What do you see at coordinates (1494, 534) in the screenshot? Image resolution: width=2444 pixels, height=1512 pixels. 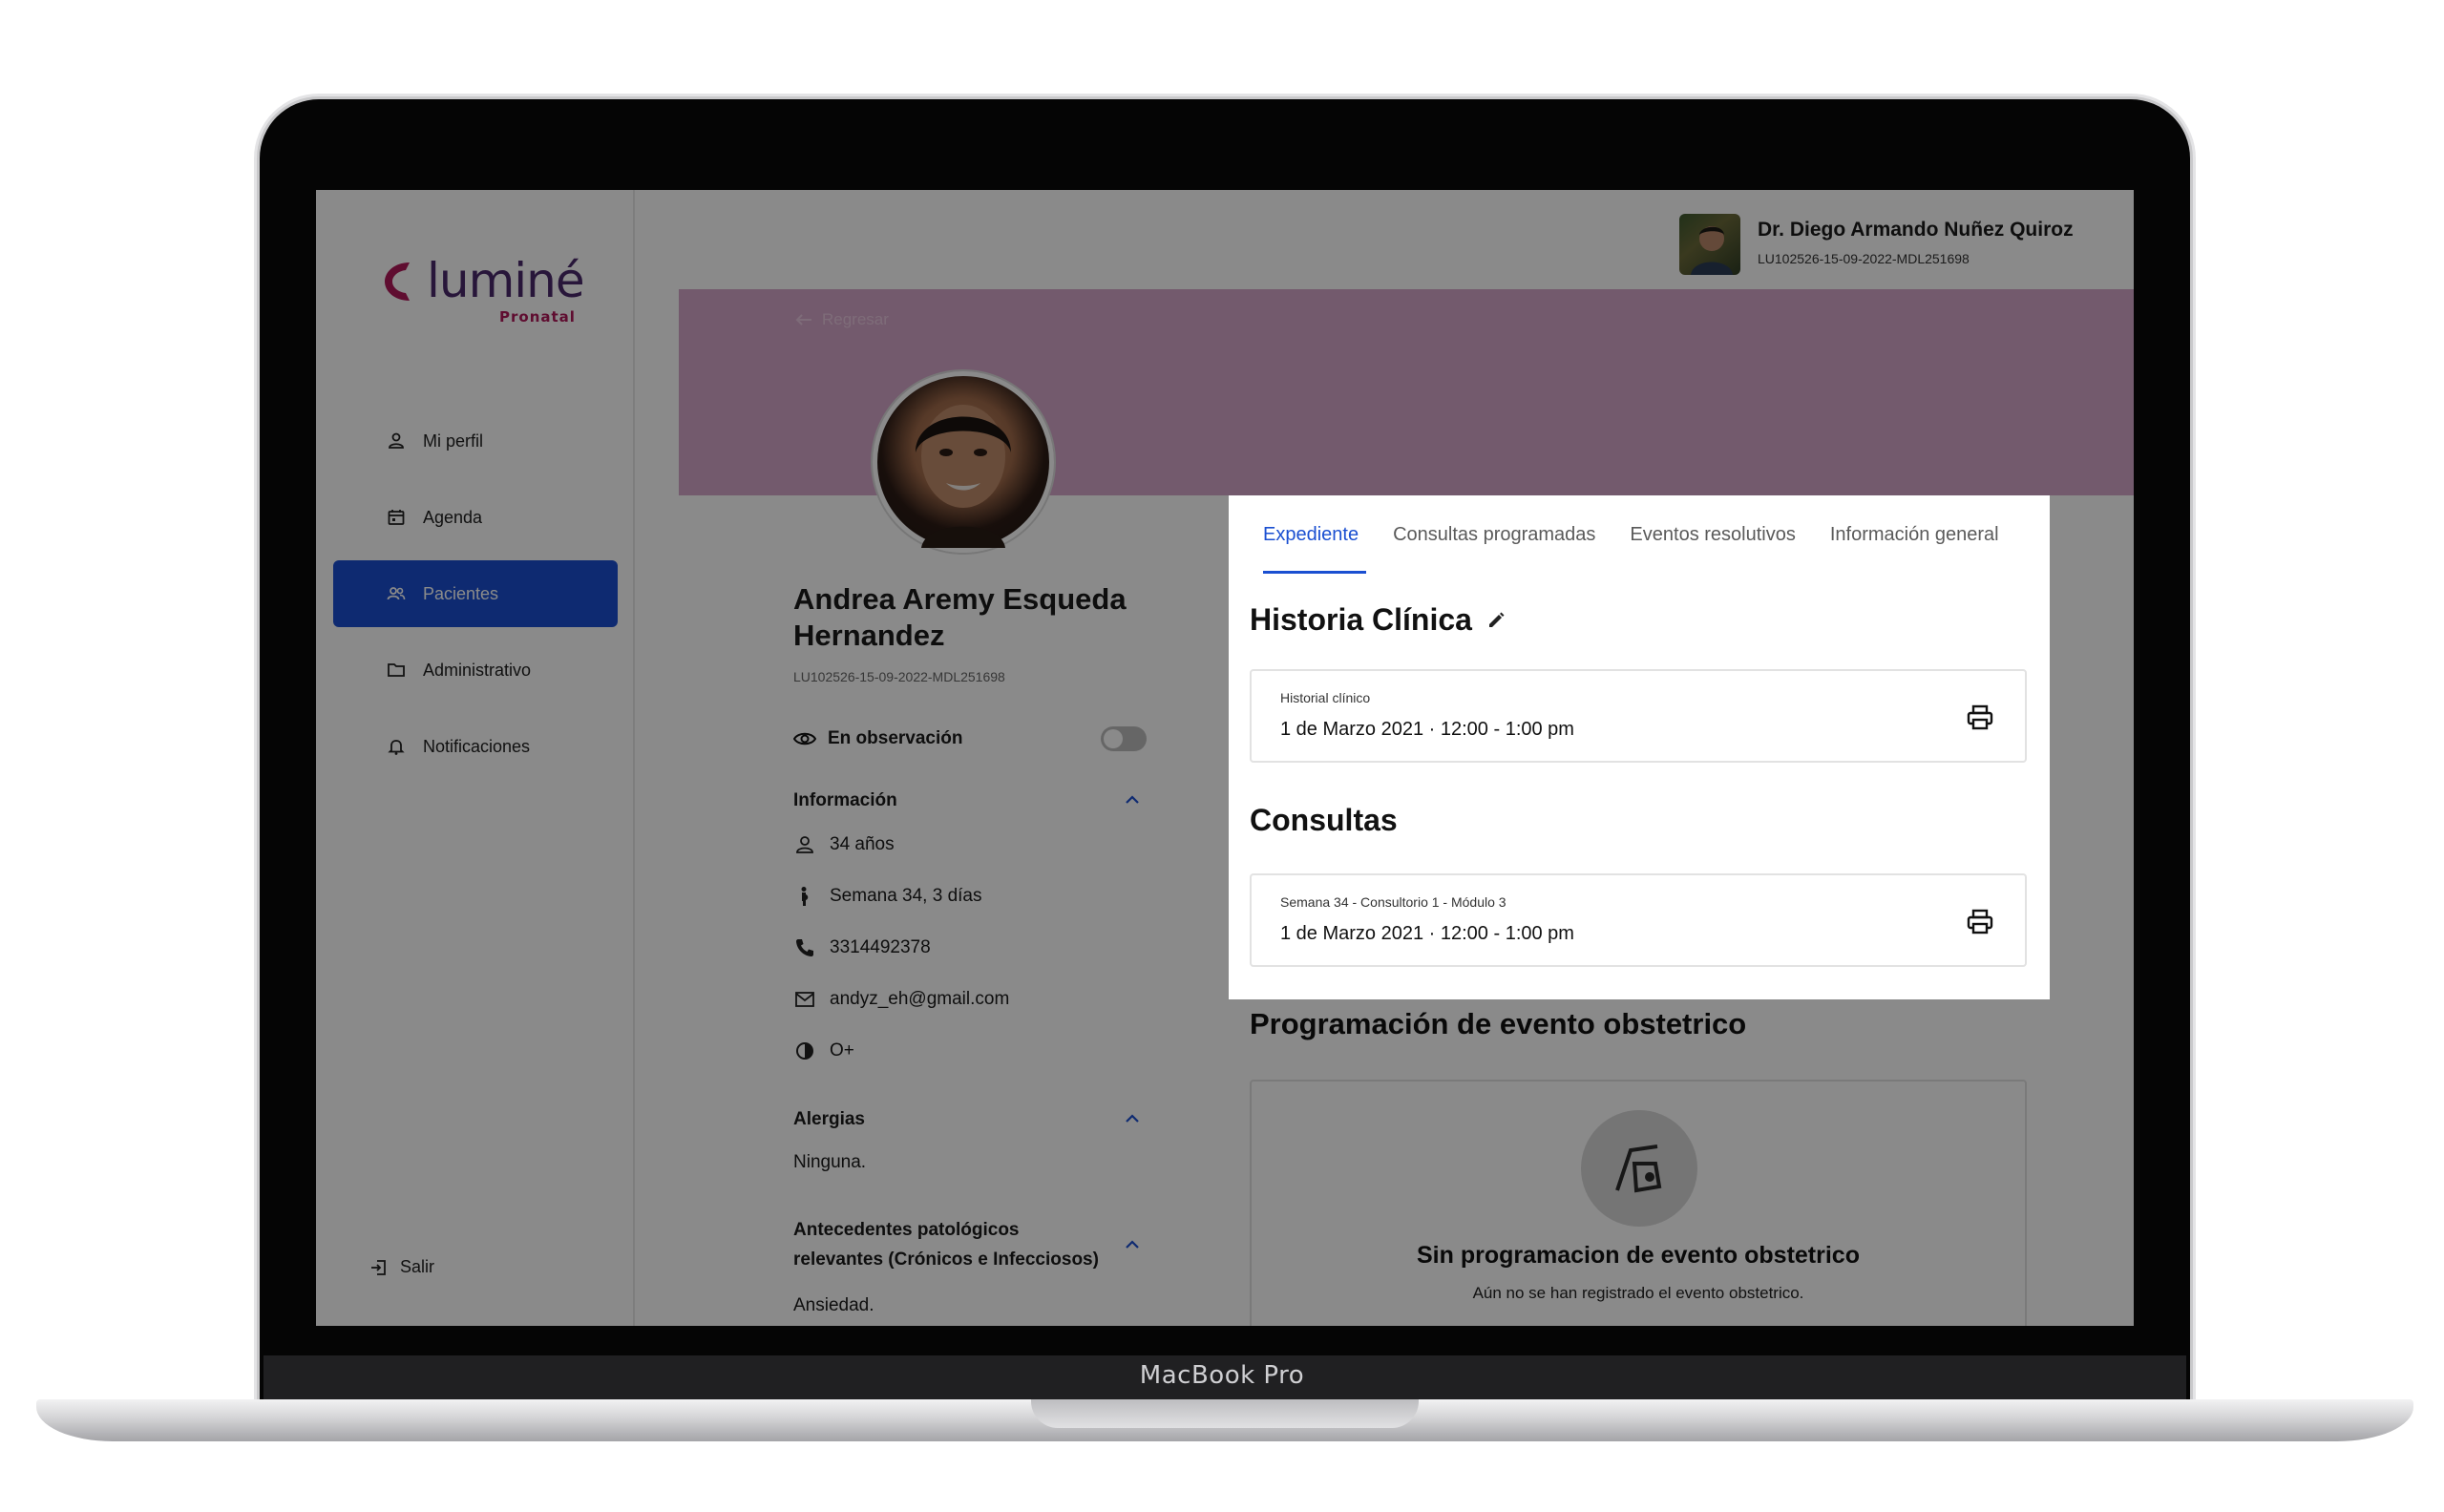 I see `tab-consultas-programadas: Consultas programadas` at bounding box center [1494, 534].